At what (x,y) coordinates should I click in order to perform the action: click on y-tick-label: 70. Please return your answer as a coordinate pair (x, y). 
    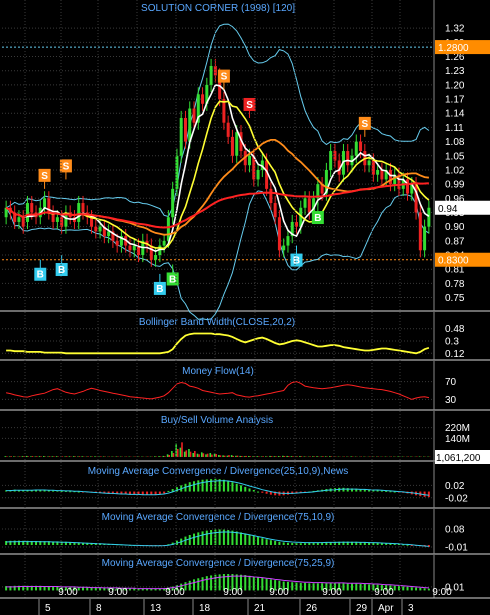
    Looking at the image, I should click on (451, 382).